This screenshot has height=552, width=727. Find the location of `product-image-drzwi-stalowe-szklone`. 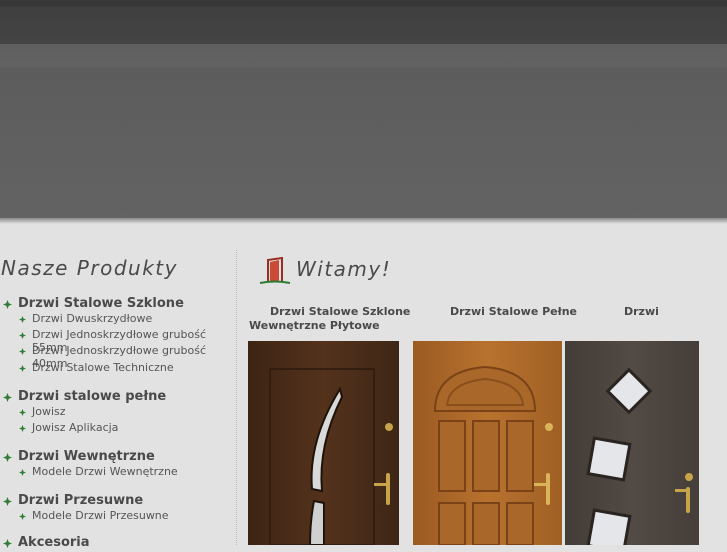

product-image-drzwi-stalowe-szklone is located at coordinates (323, 443).